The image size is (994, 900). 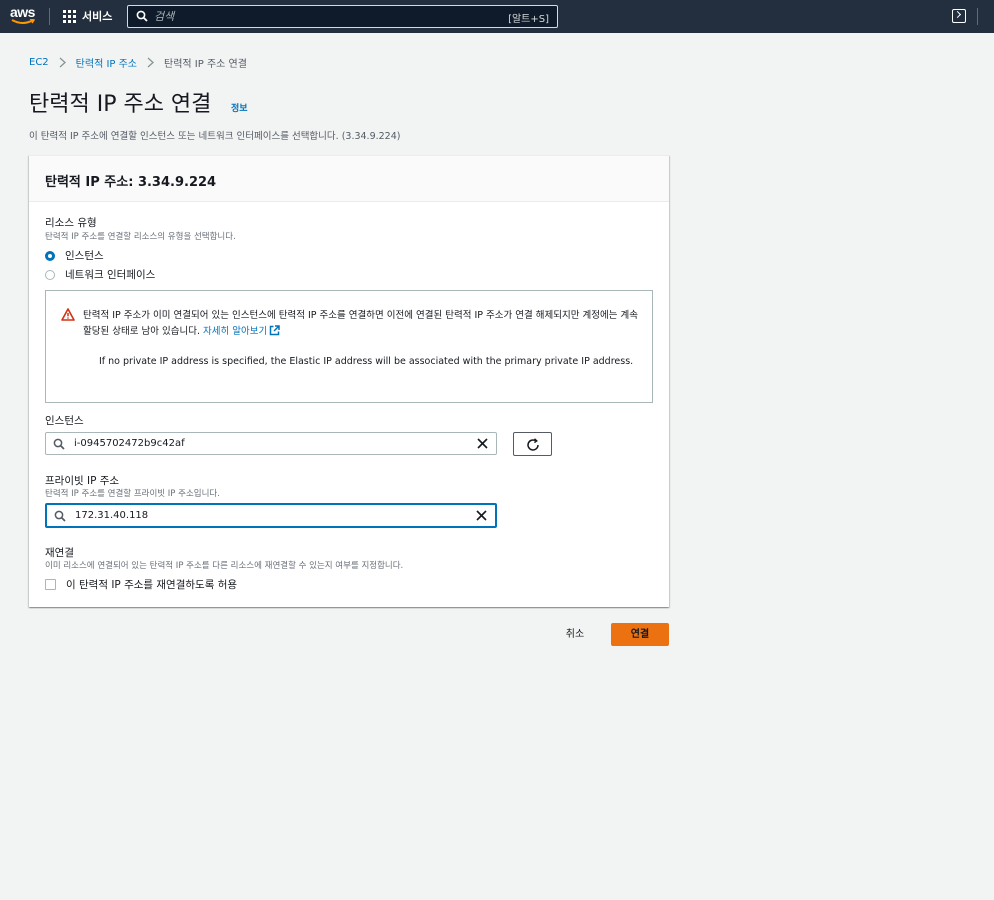 What do you see at coordinates (131, 182) in the screenshot?
I see `panel-title: 탄력적 IP 주소: 3.34.9.224` at bounding box center [131, 182].